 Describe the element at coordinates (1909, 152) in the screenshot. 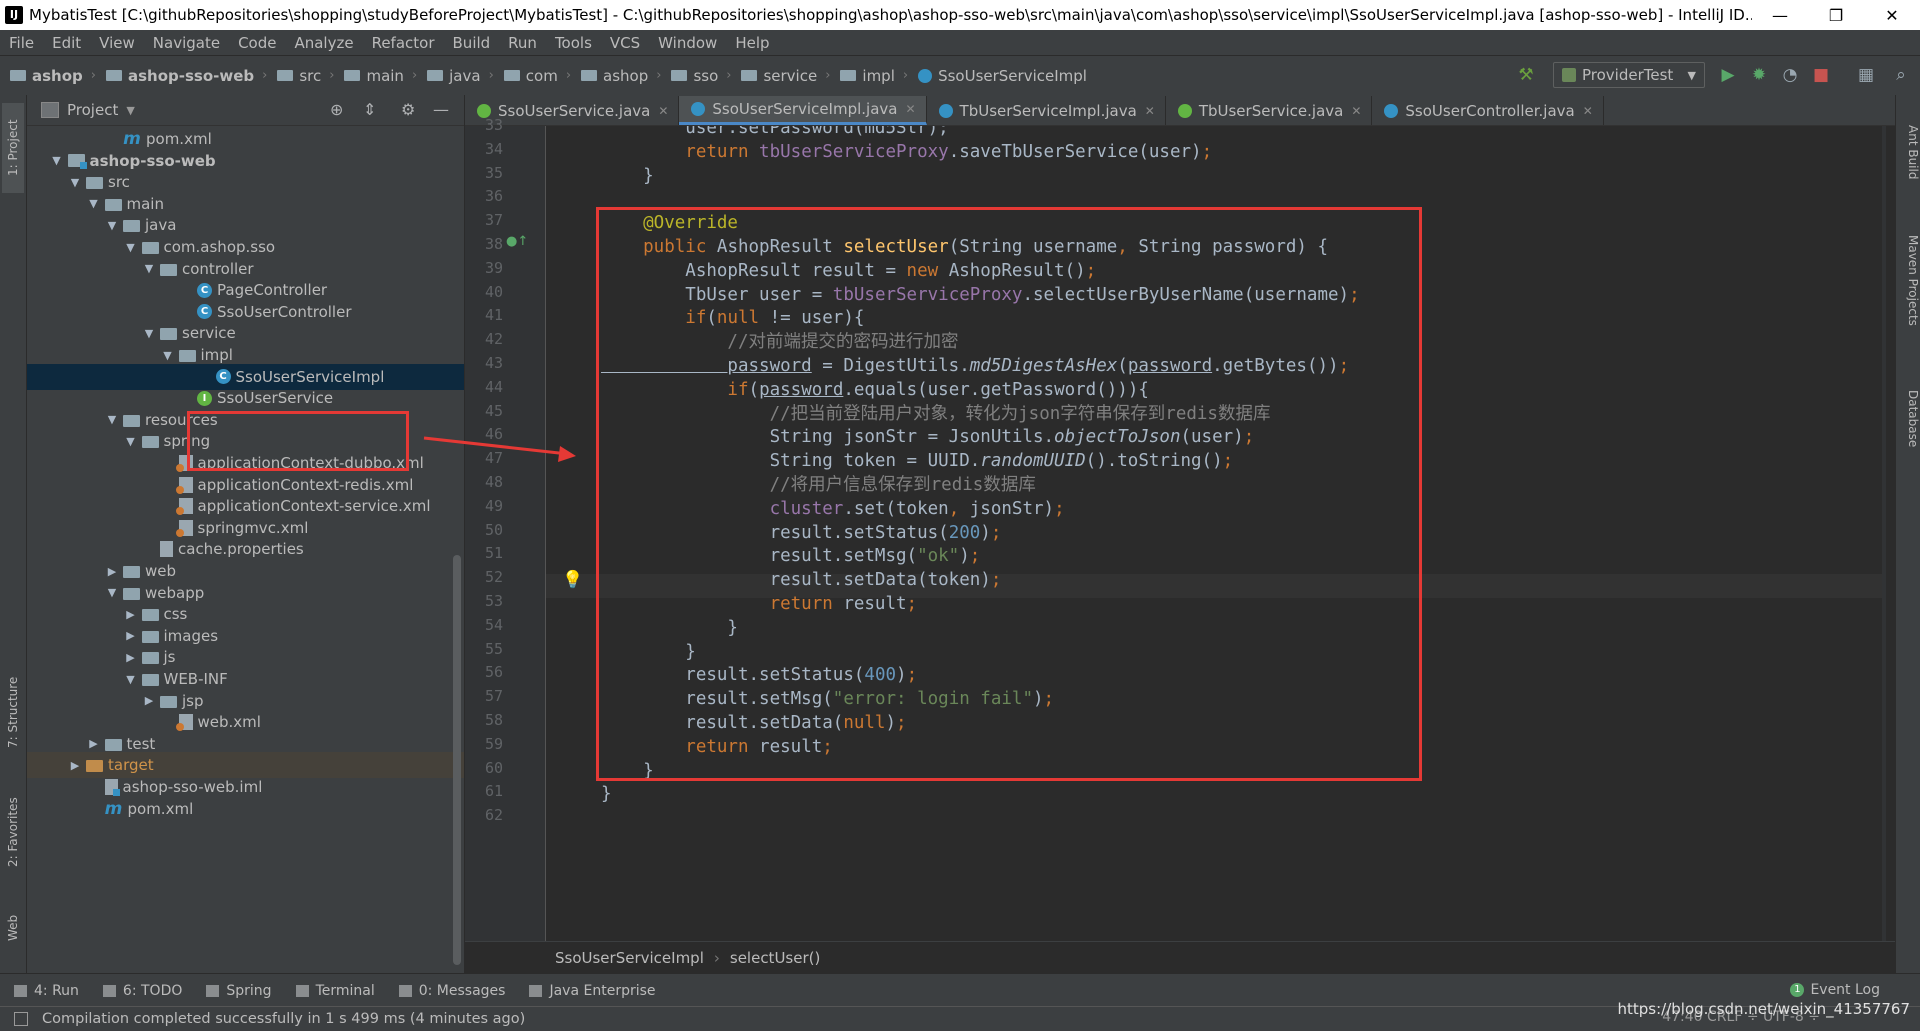

I see `tool-tab-ant-build: Ant Build` at that location.